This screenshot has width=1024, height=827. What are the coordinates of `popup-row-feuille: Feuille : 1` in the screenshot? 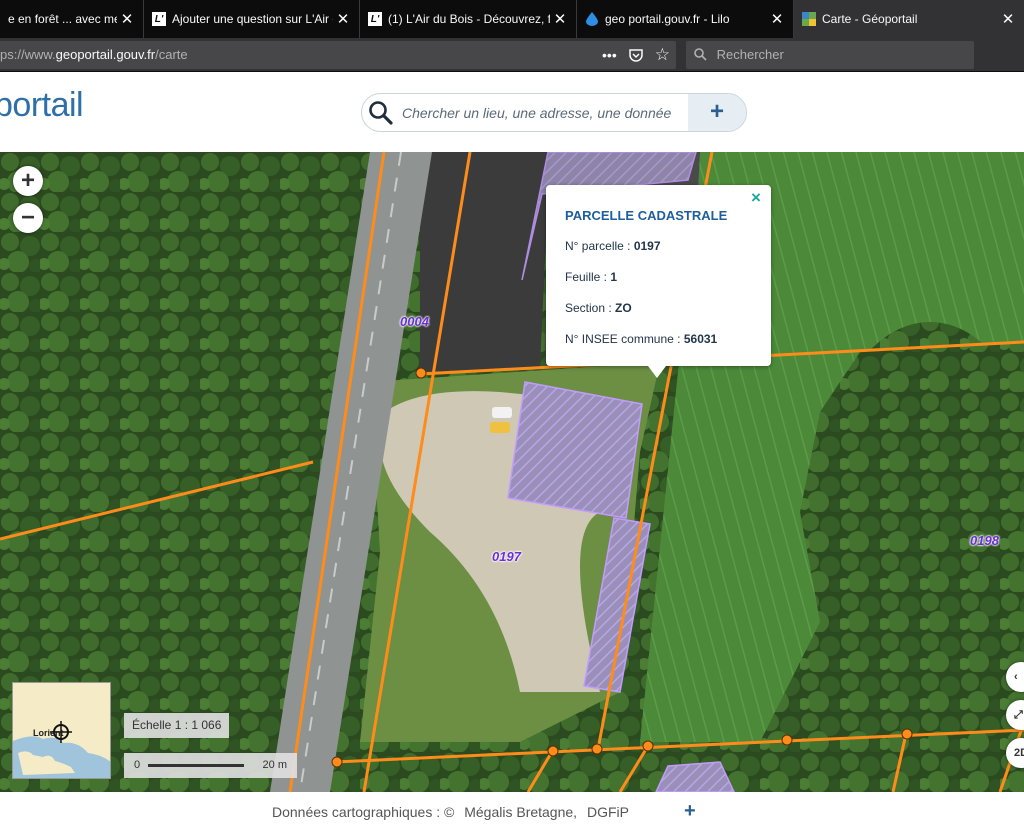 It's located at (591, 277).